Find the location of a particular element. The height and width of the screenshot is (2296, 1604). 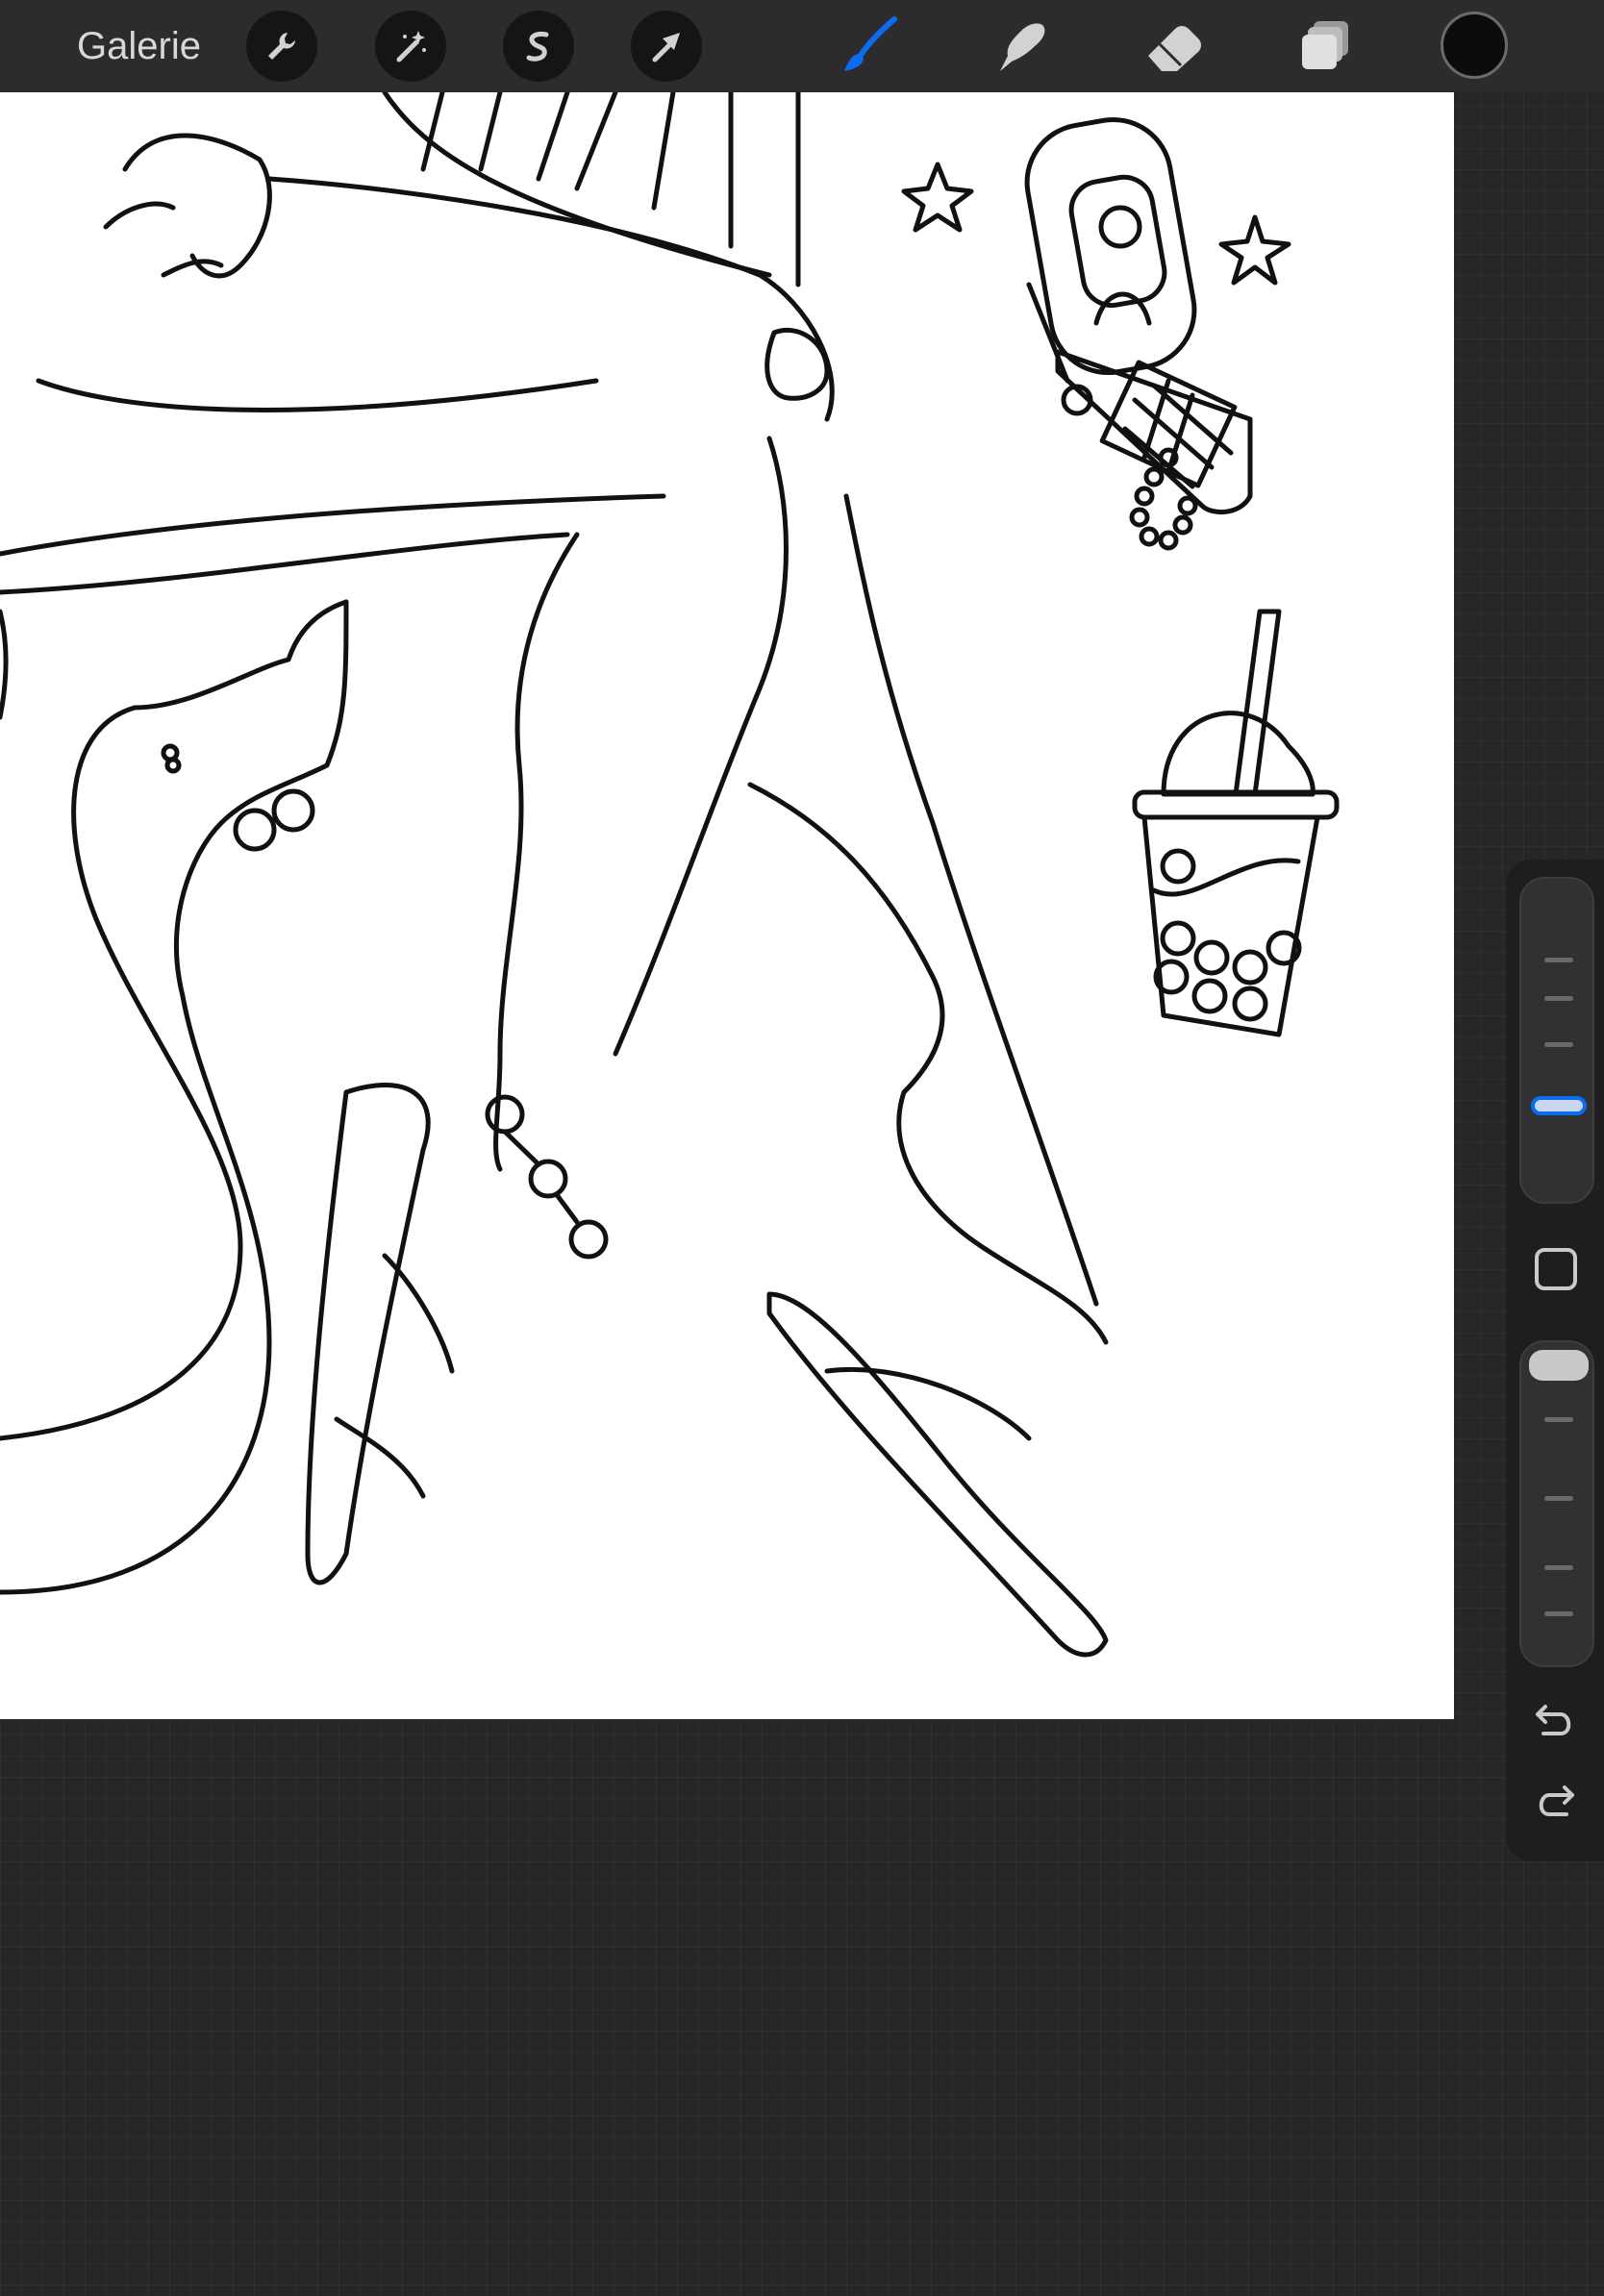

selection-s-icon is located at coordinates (537, 47).